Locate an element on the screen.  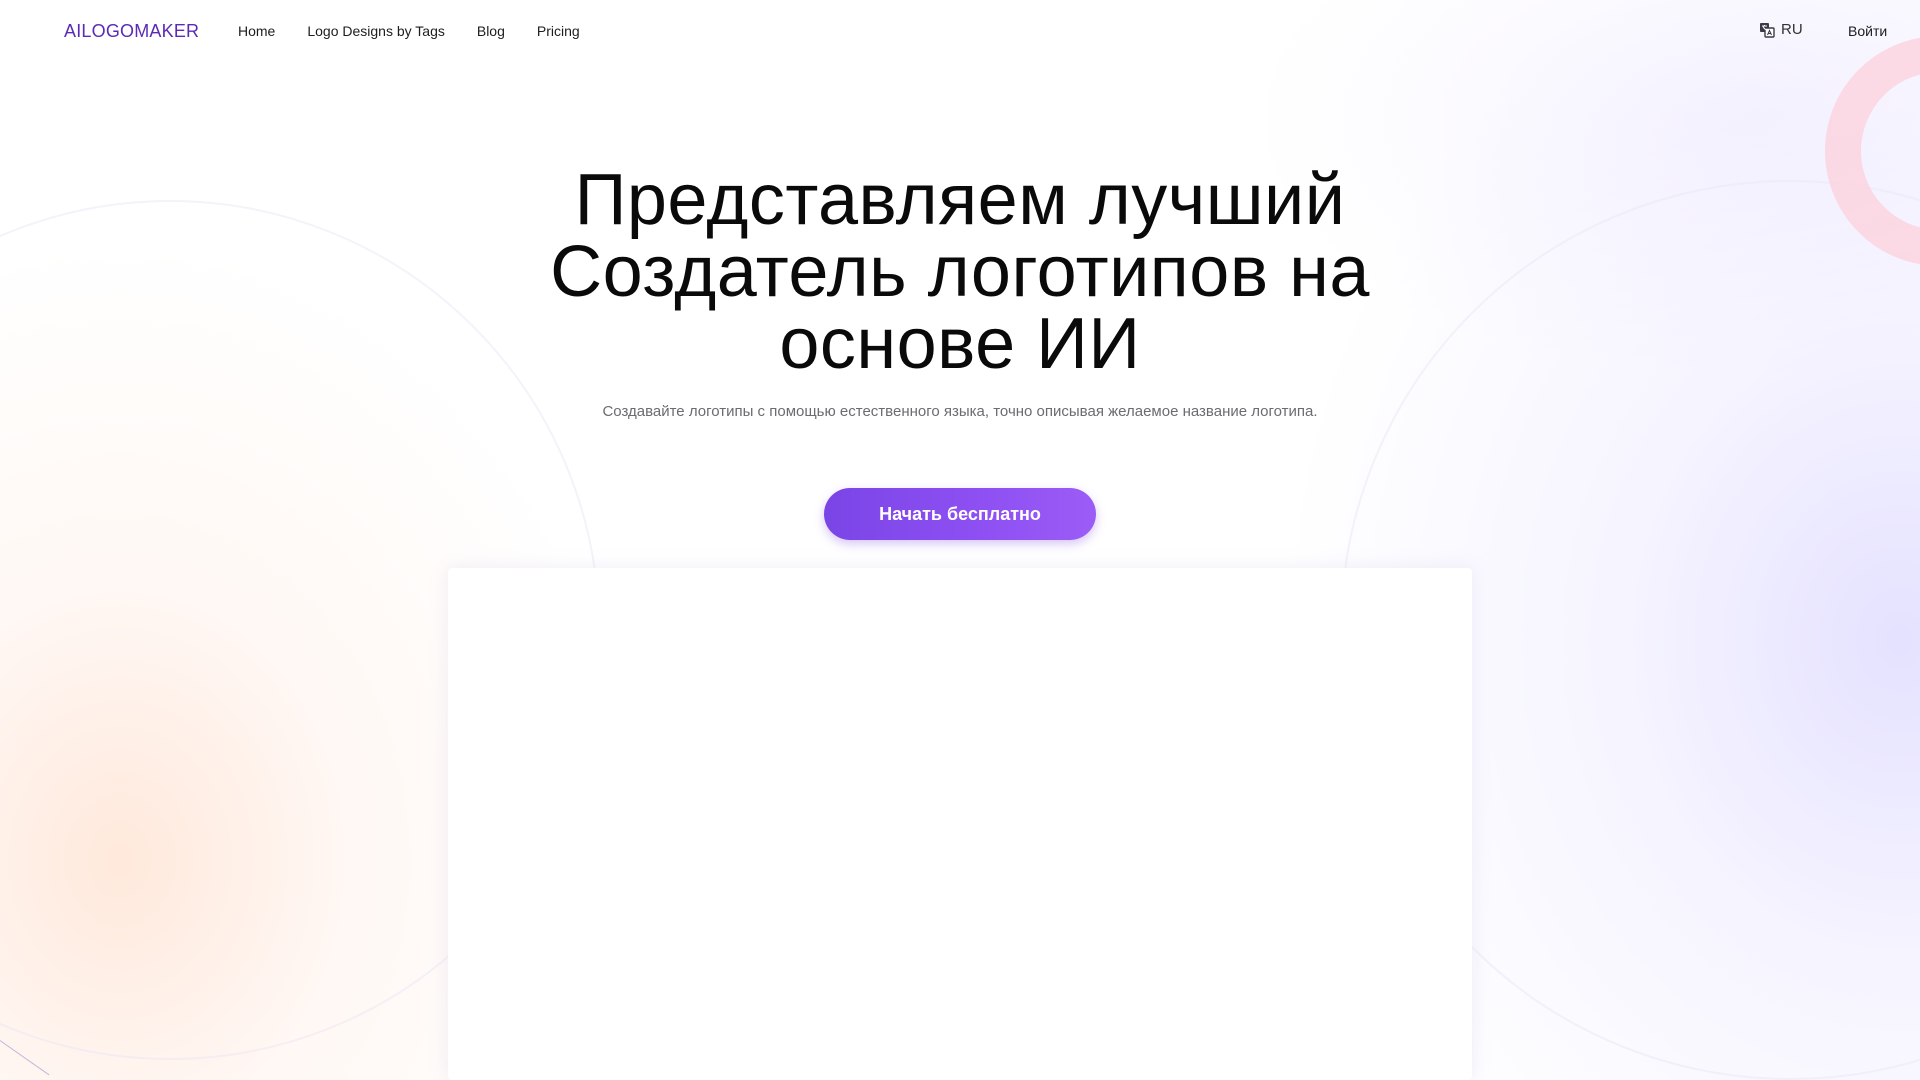
start-free-button: Начать бесплатно is located at coordinates (960, 514).